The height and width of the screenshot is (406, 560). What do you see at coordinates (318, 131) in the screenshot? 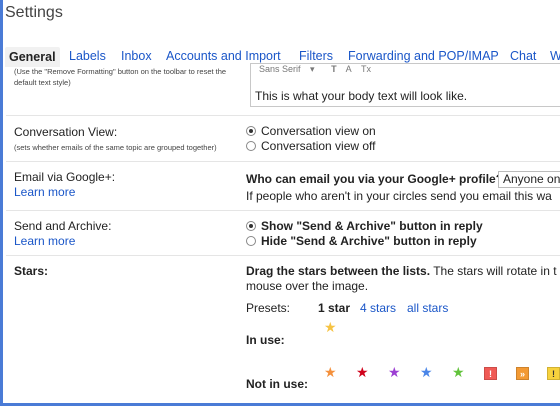
I see `option-label: Conversation view on` at bounding box center [318, 131].